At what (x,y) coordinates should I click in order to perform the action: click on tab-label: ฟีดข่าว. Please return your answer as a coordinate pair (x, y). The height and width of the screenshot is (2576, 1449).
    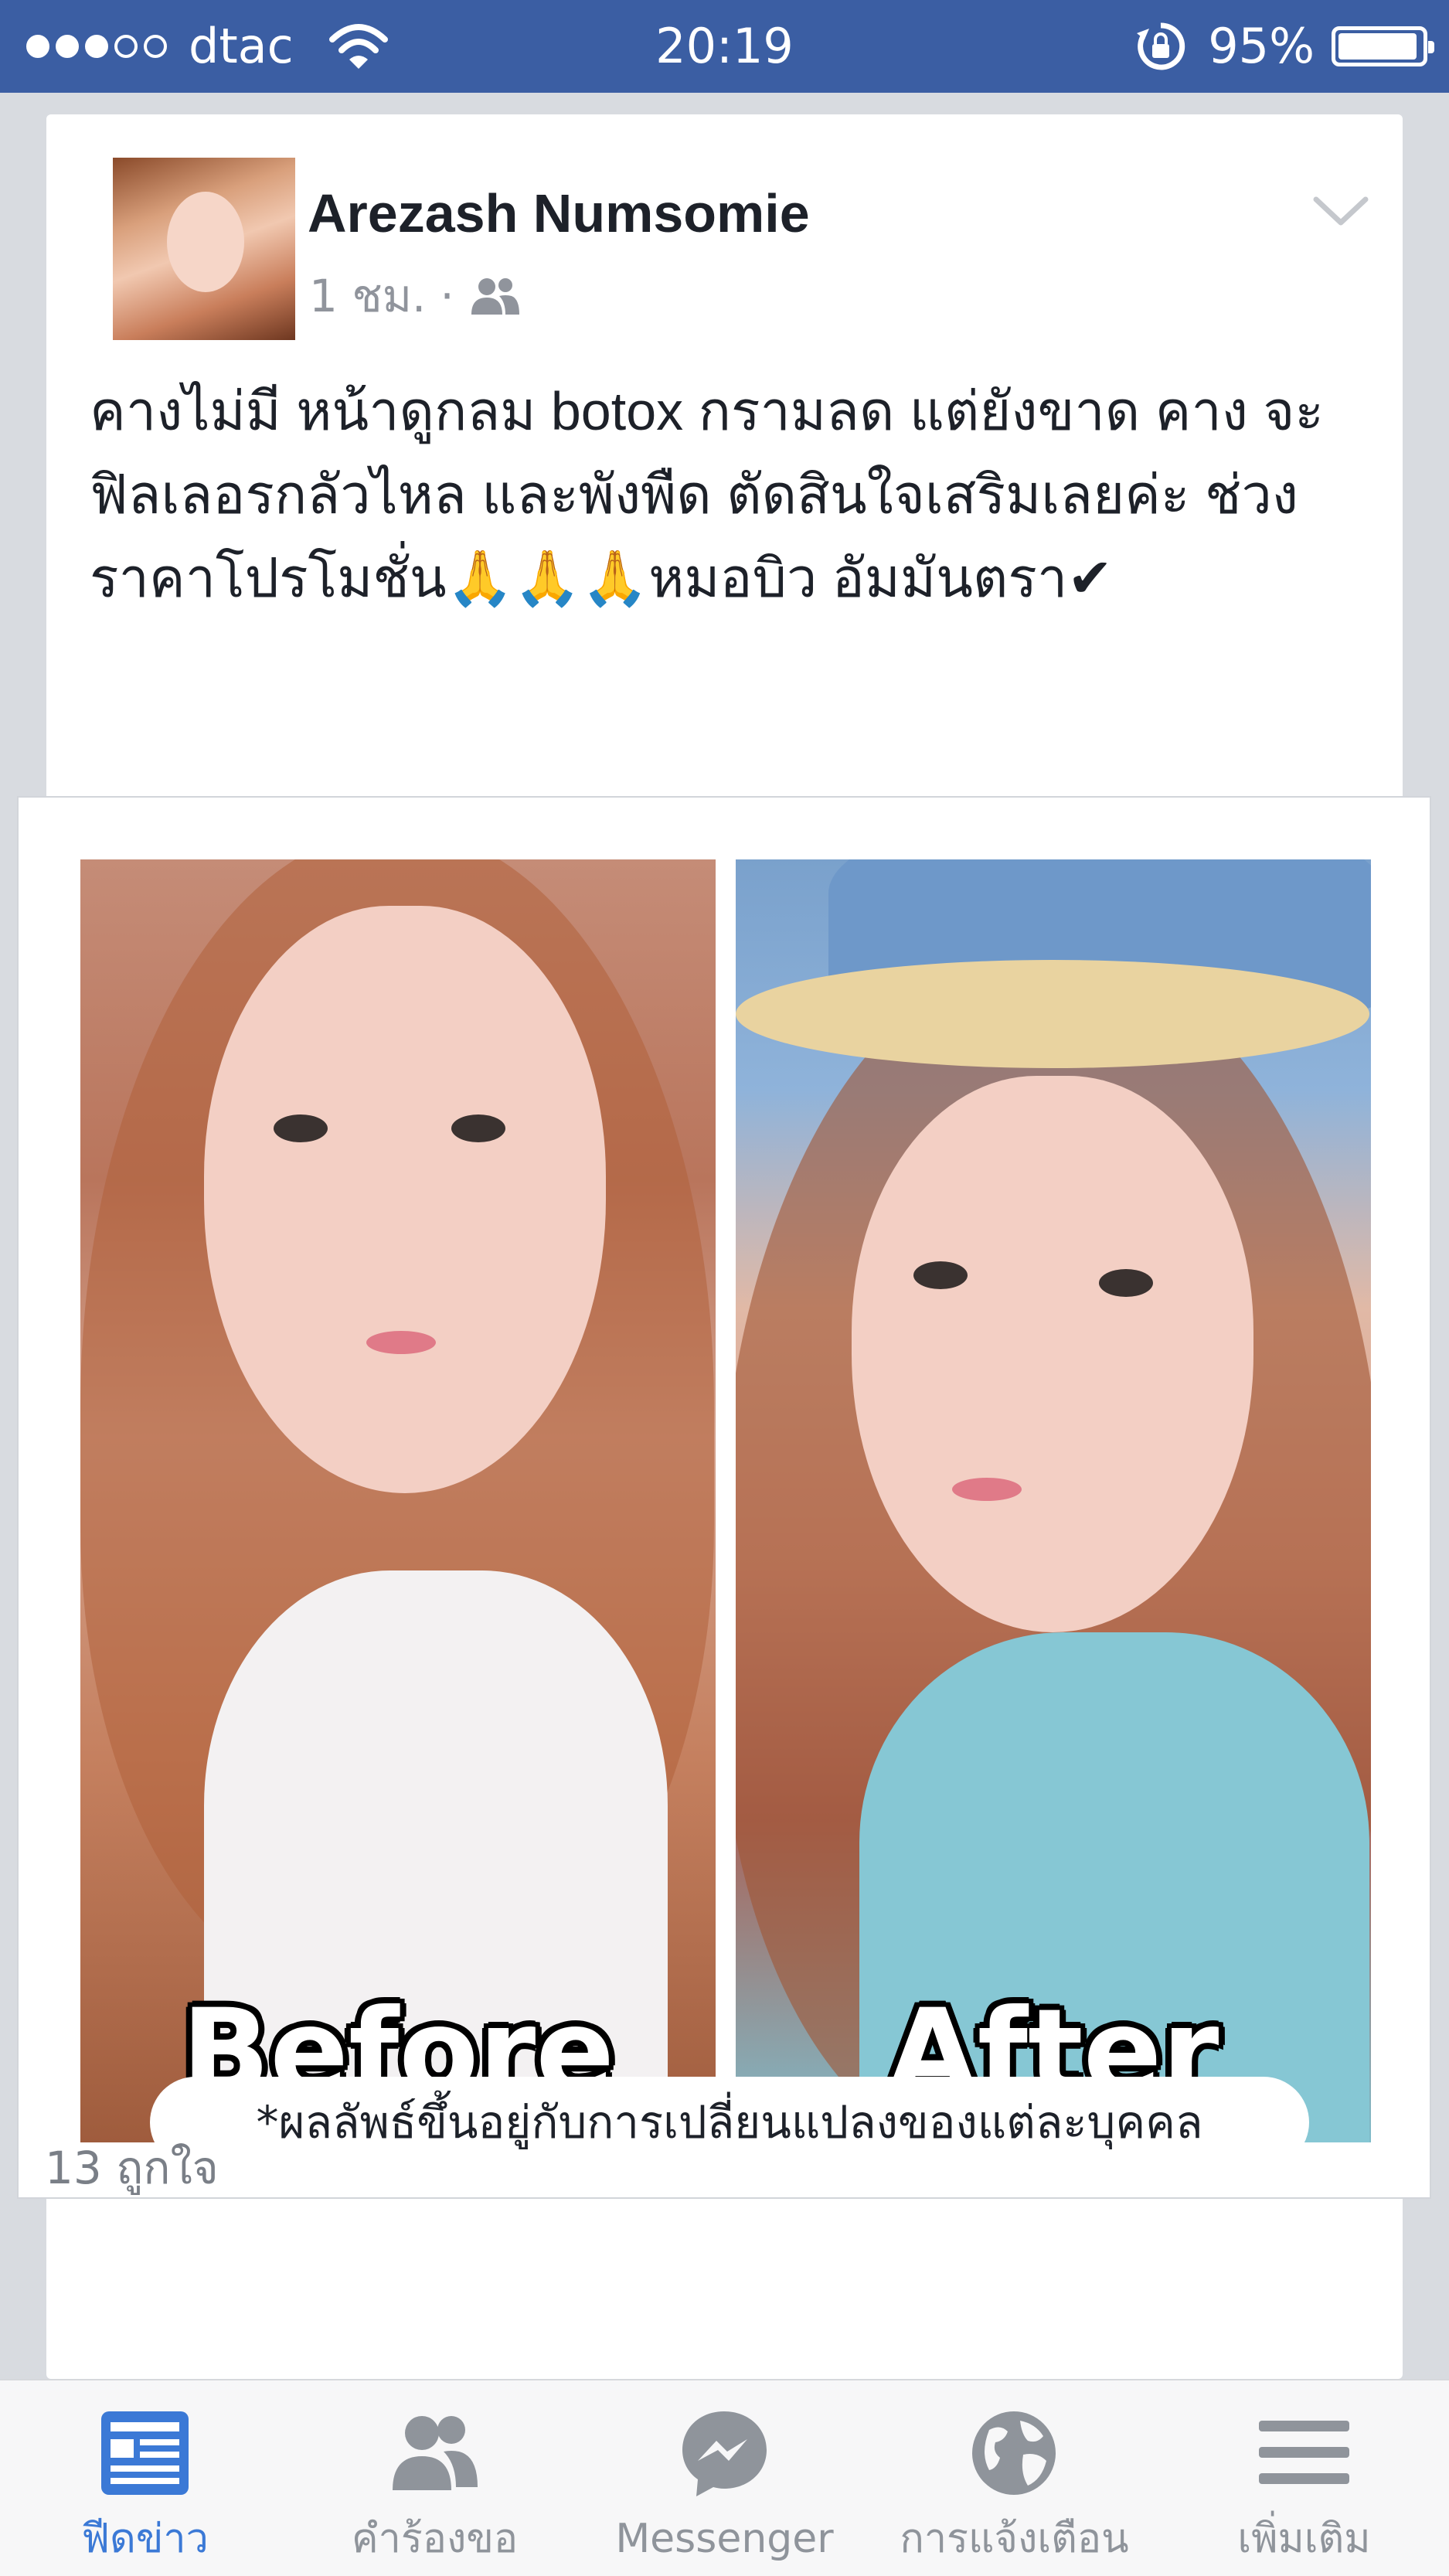
    Looking at the image, I should click on (145, 2539).